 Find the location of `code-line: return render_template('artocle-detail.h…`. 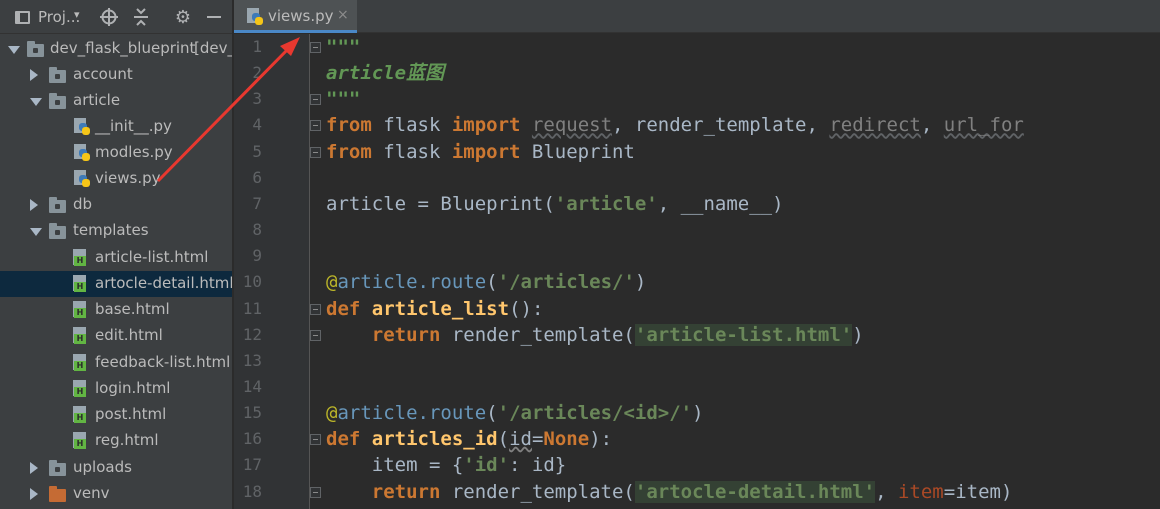

code-line: return render_template('artocle-detail.h… is located at coordinates (669, 492).